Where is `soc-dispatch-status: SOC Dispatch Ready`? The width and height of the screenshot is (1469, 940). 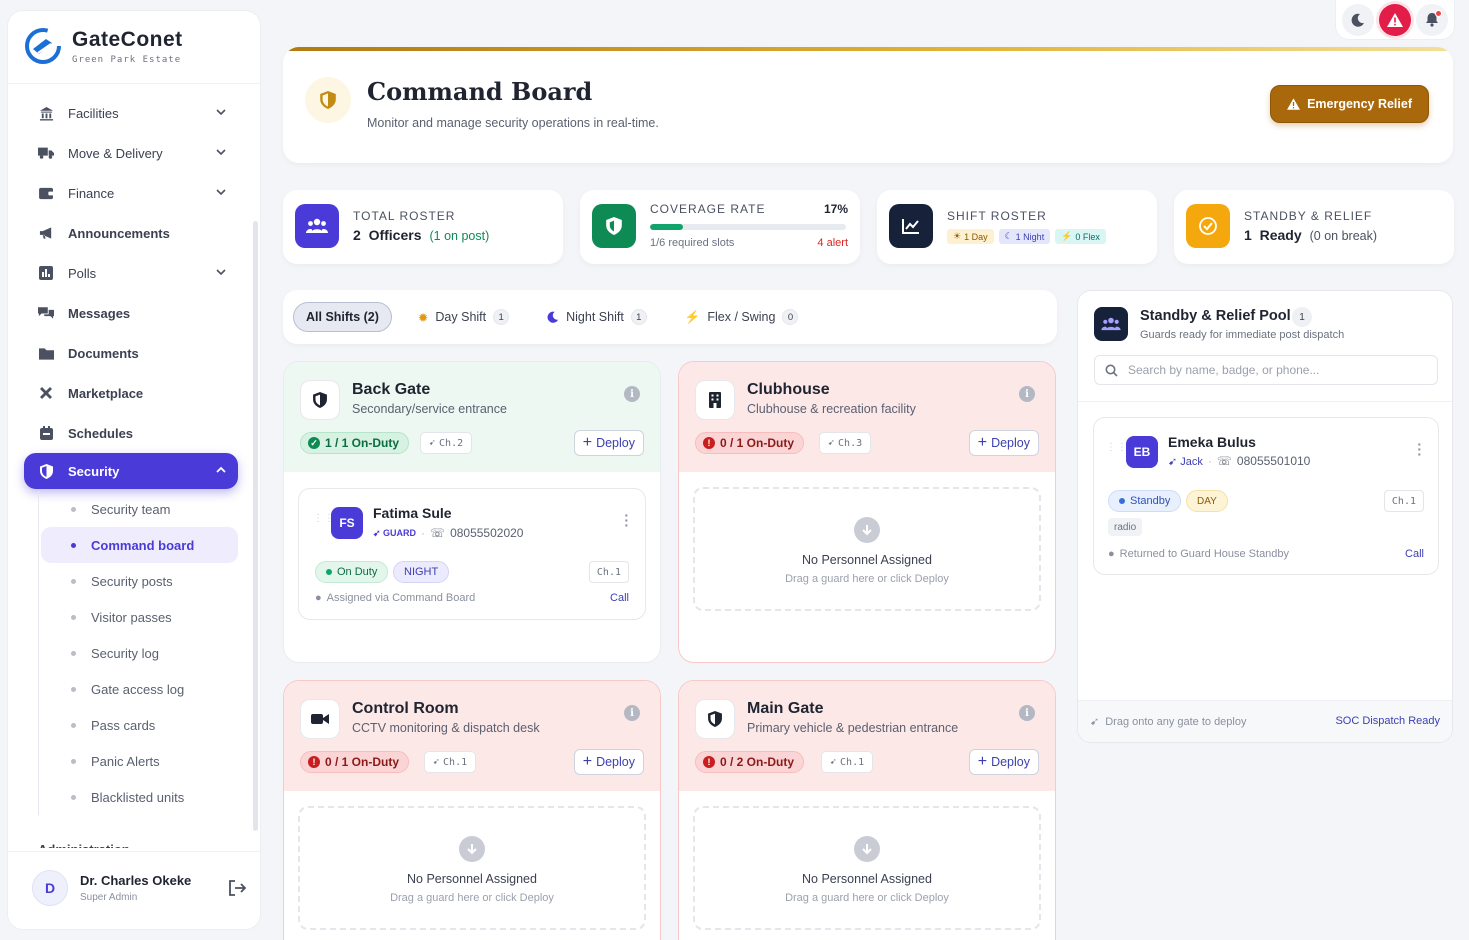 soc-dispatch-status: SOC Dispatch Ready is located at coordinates (1387, 721).